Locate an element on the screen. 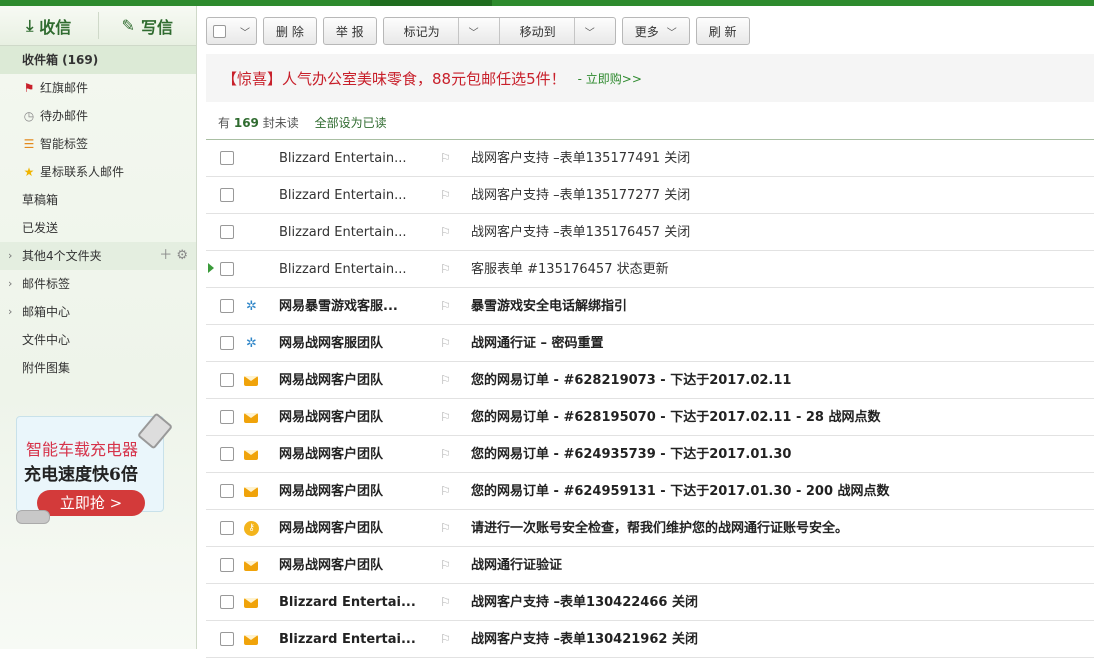 The height and width of the screenshot is (658, 1094). promo-text: 【惊喜】人气办公室美味零食，88元包邮任选5件！ is located at coordinates (394, 78).